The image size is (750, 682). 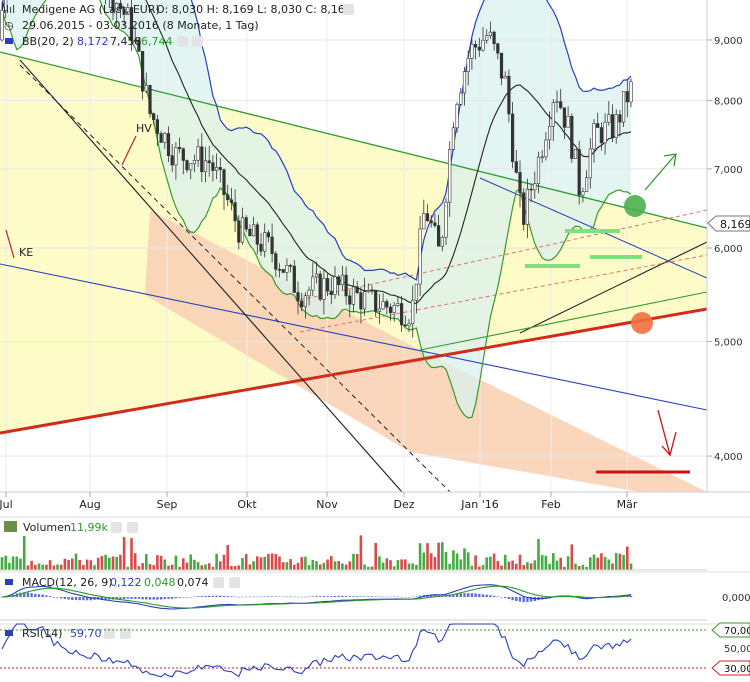 I want to click on rsi-tick-70: 70,00, so click(x=737, y=631).